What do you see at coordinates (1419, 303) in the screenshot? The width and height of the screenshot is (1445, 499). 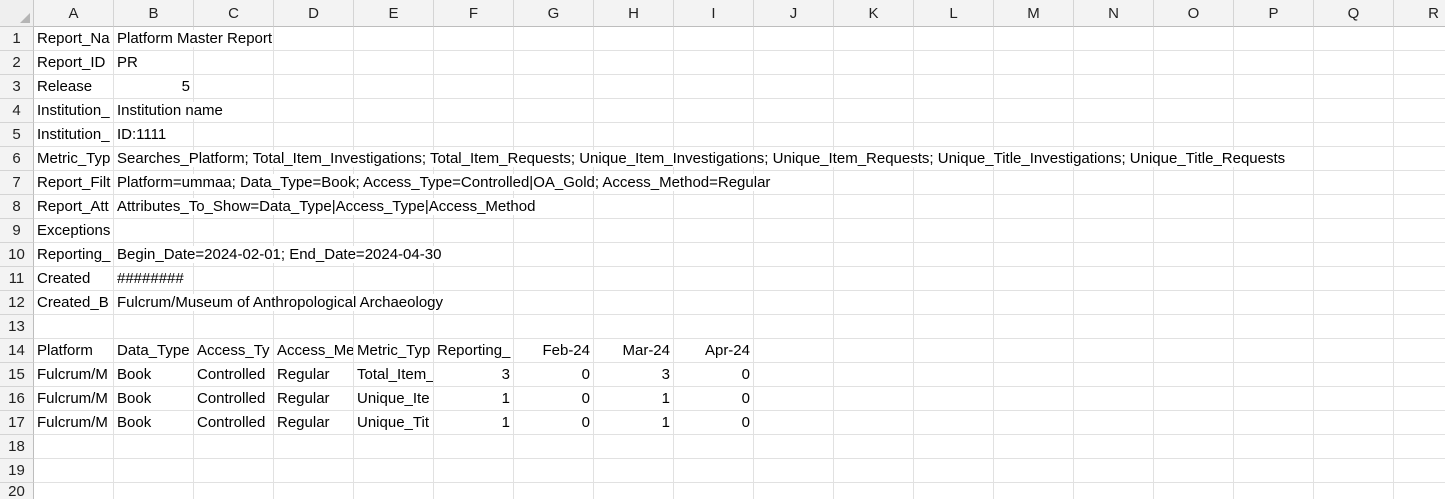 I see `cell-r12` at bounding box center [1419, 303].